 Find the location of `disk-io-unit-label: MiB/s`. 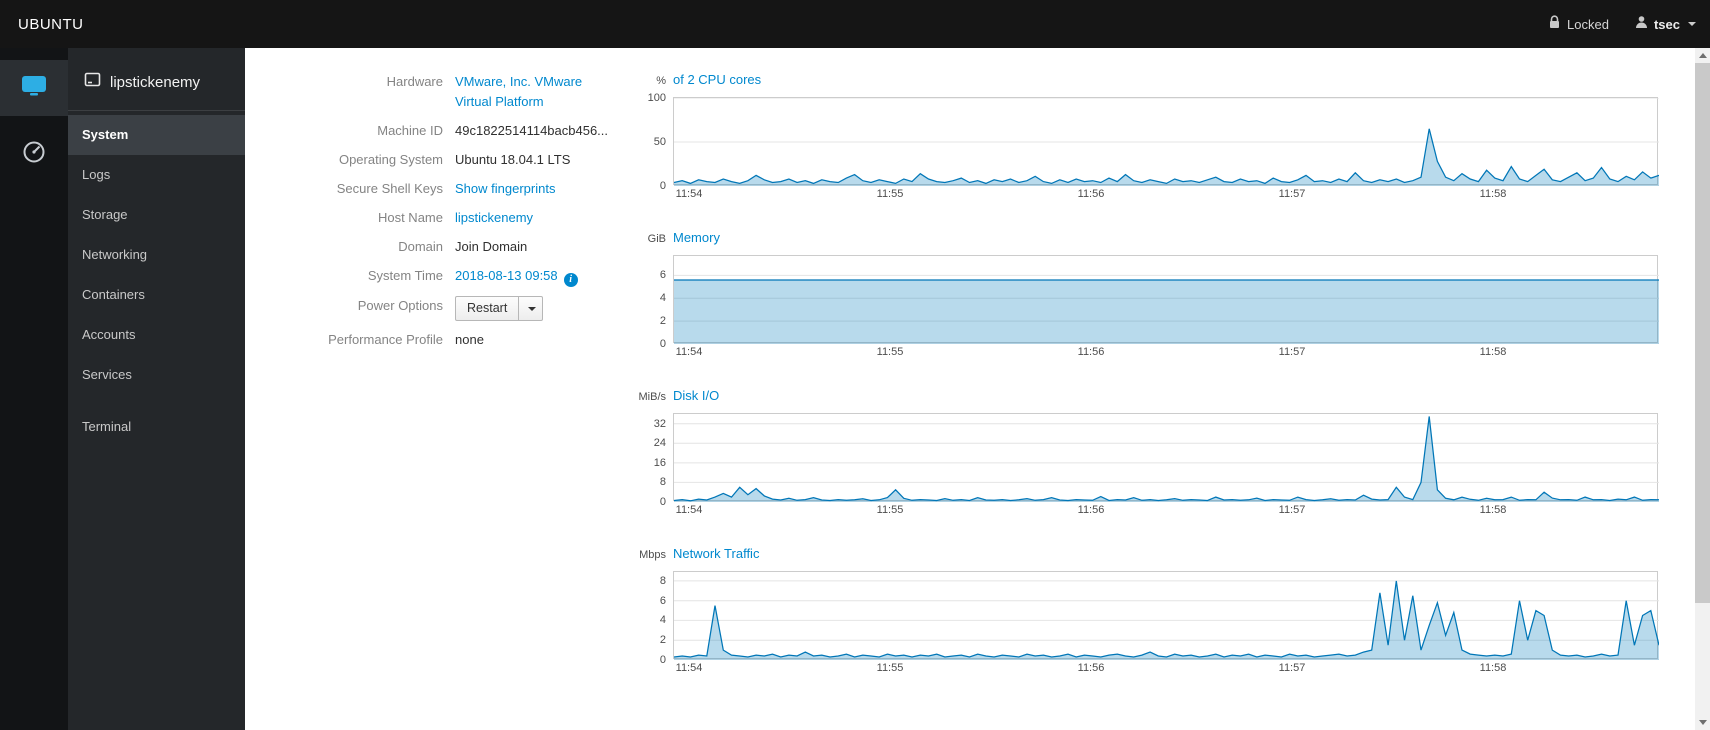

disk-io-unit-label: MiB/s is located at coordinates (652, 397).